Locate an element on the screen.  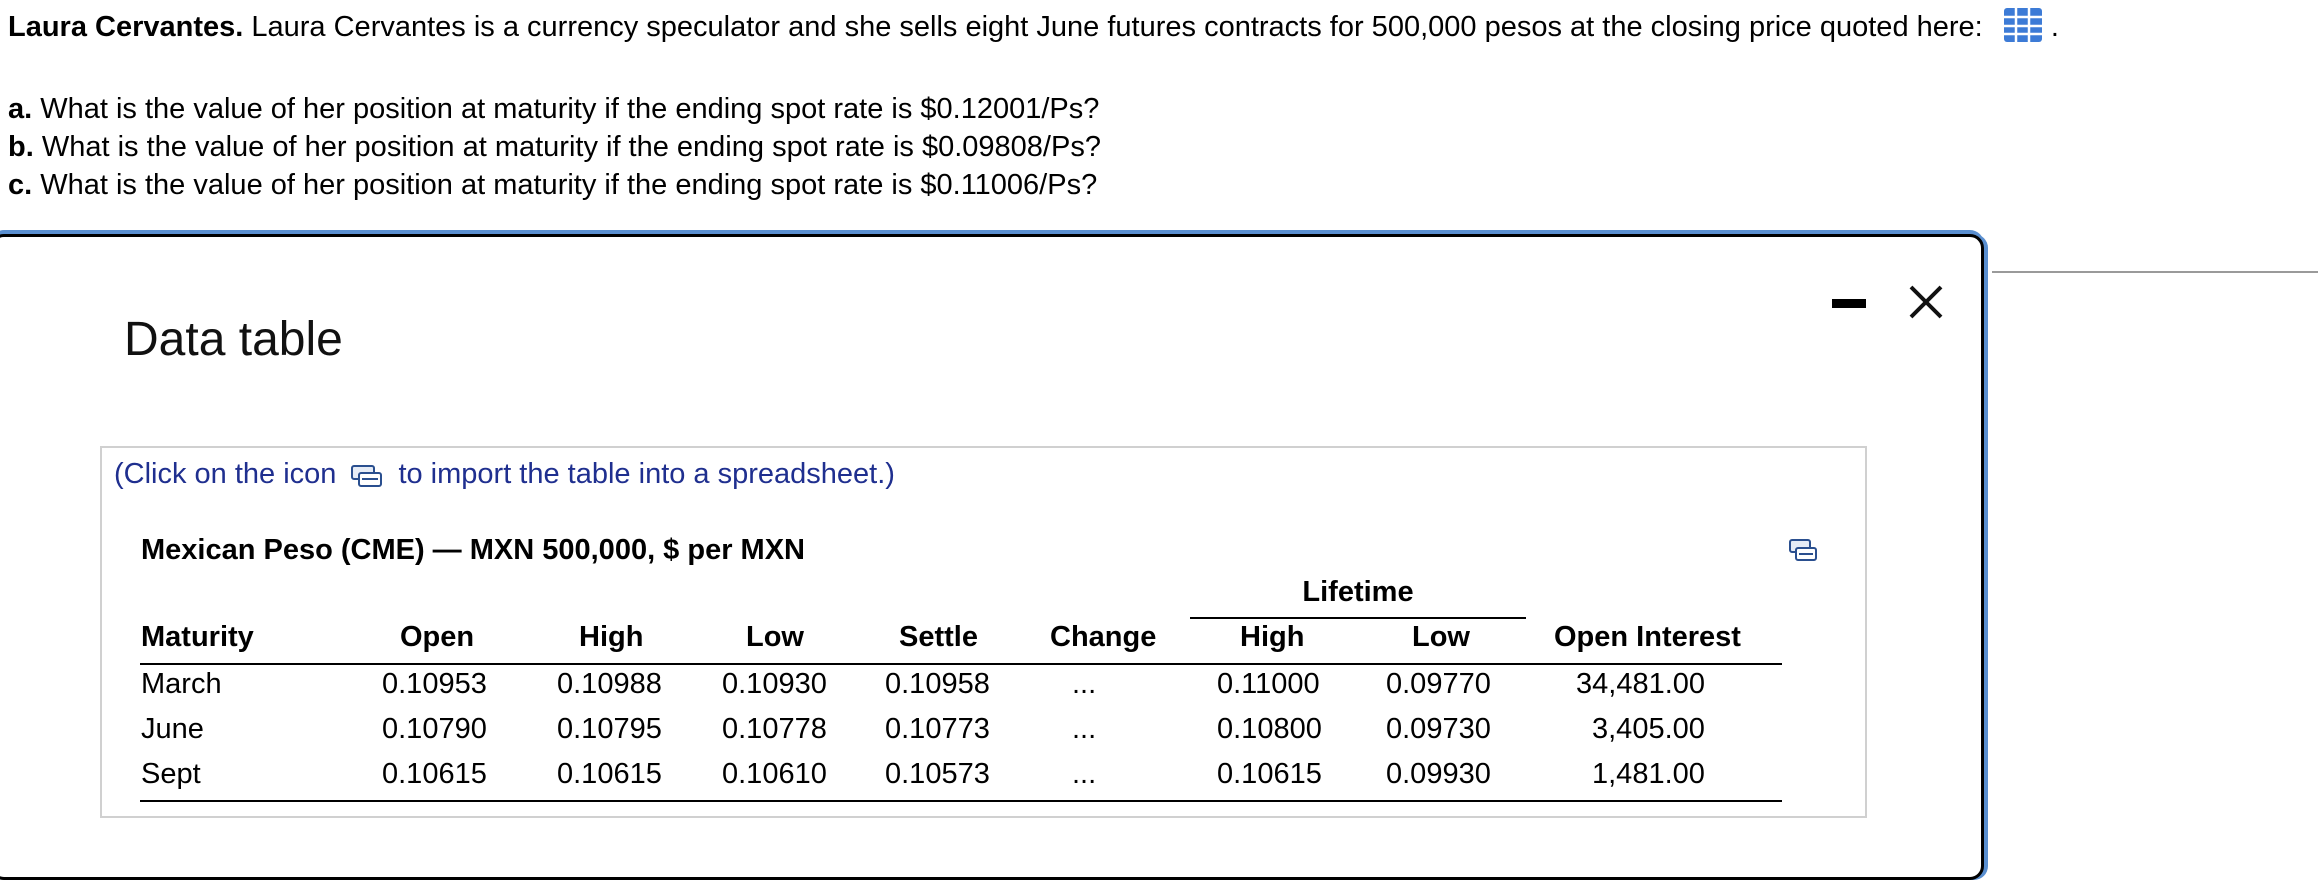
cell-open-interest: 1,481.00 is located at coordinates (1648, 774).